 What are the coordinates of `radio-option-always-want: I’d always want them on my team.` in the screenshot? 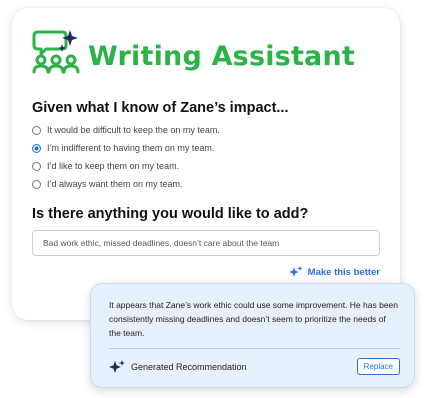 It's located at (206, 184).